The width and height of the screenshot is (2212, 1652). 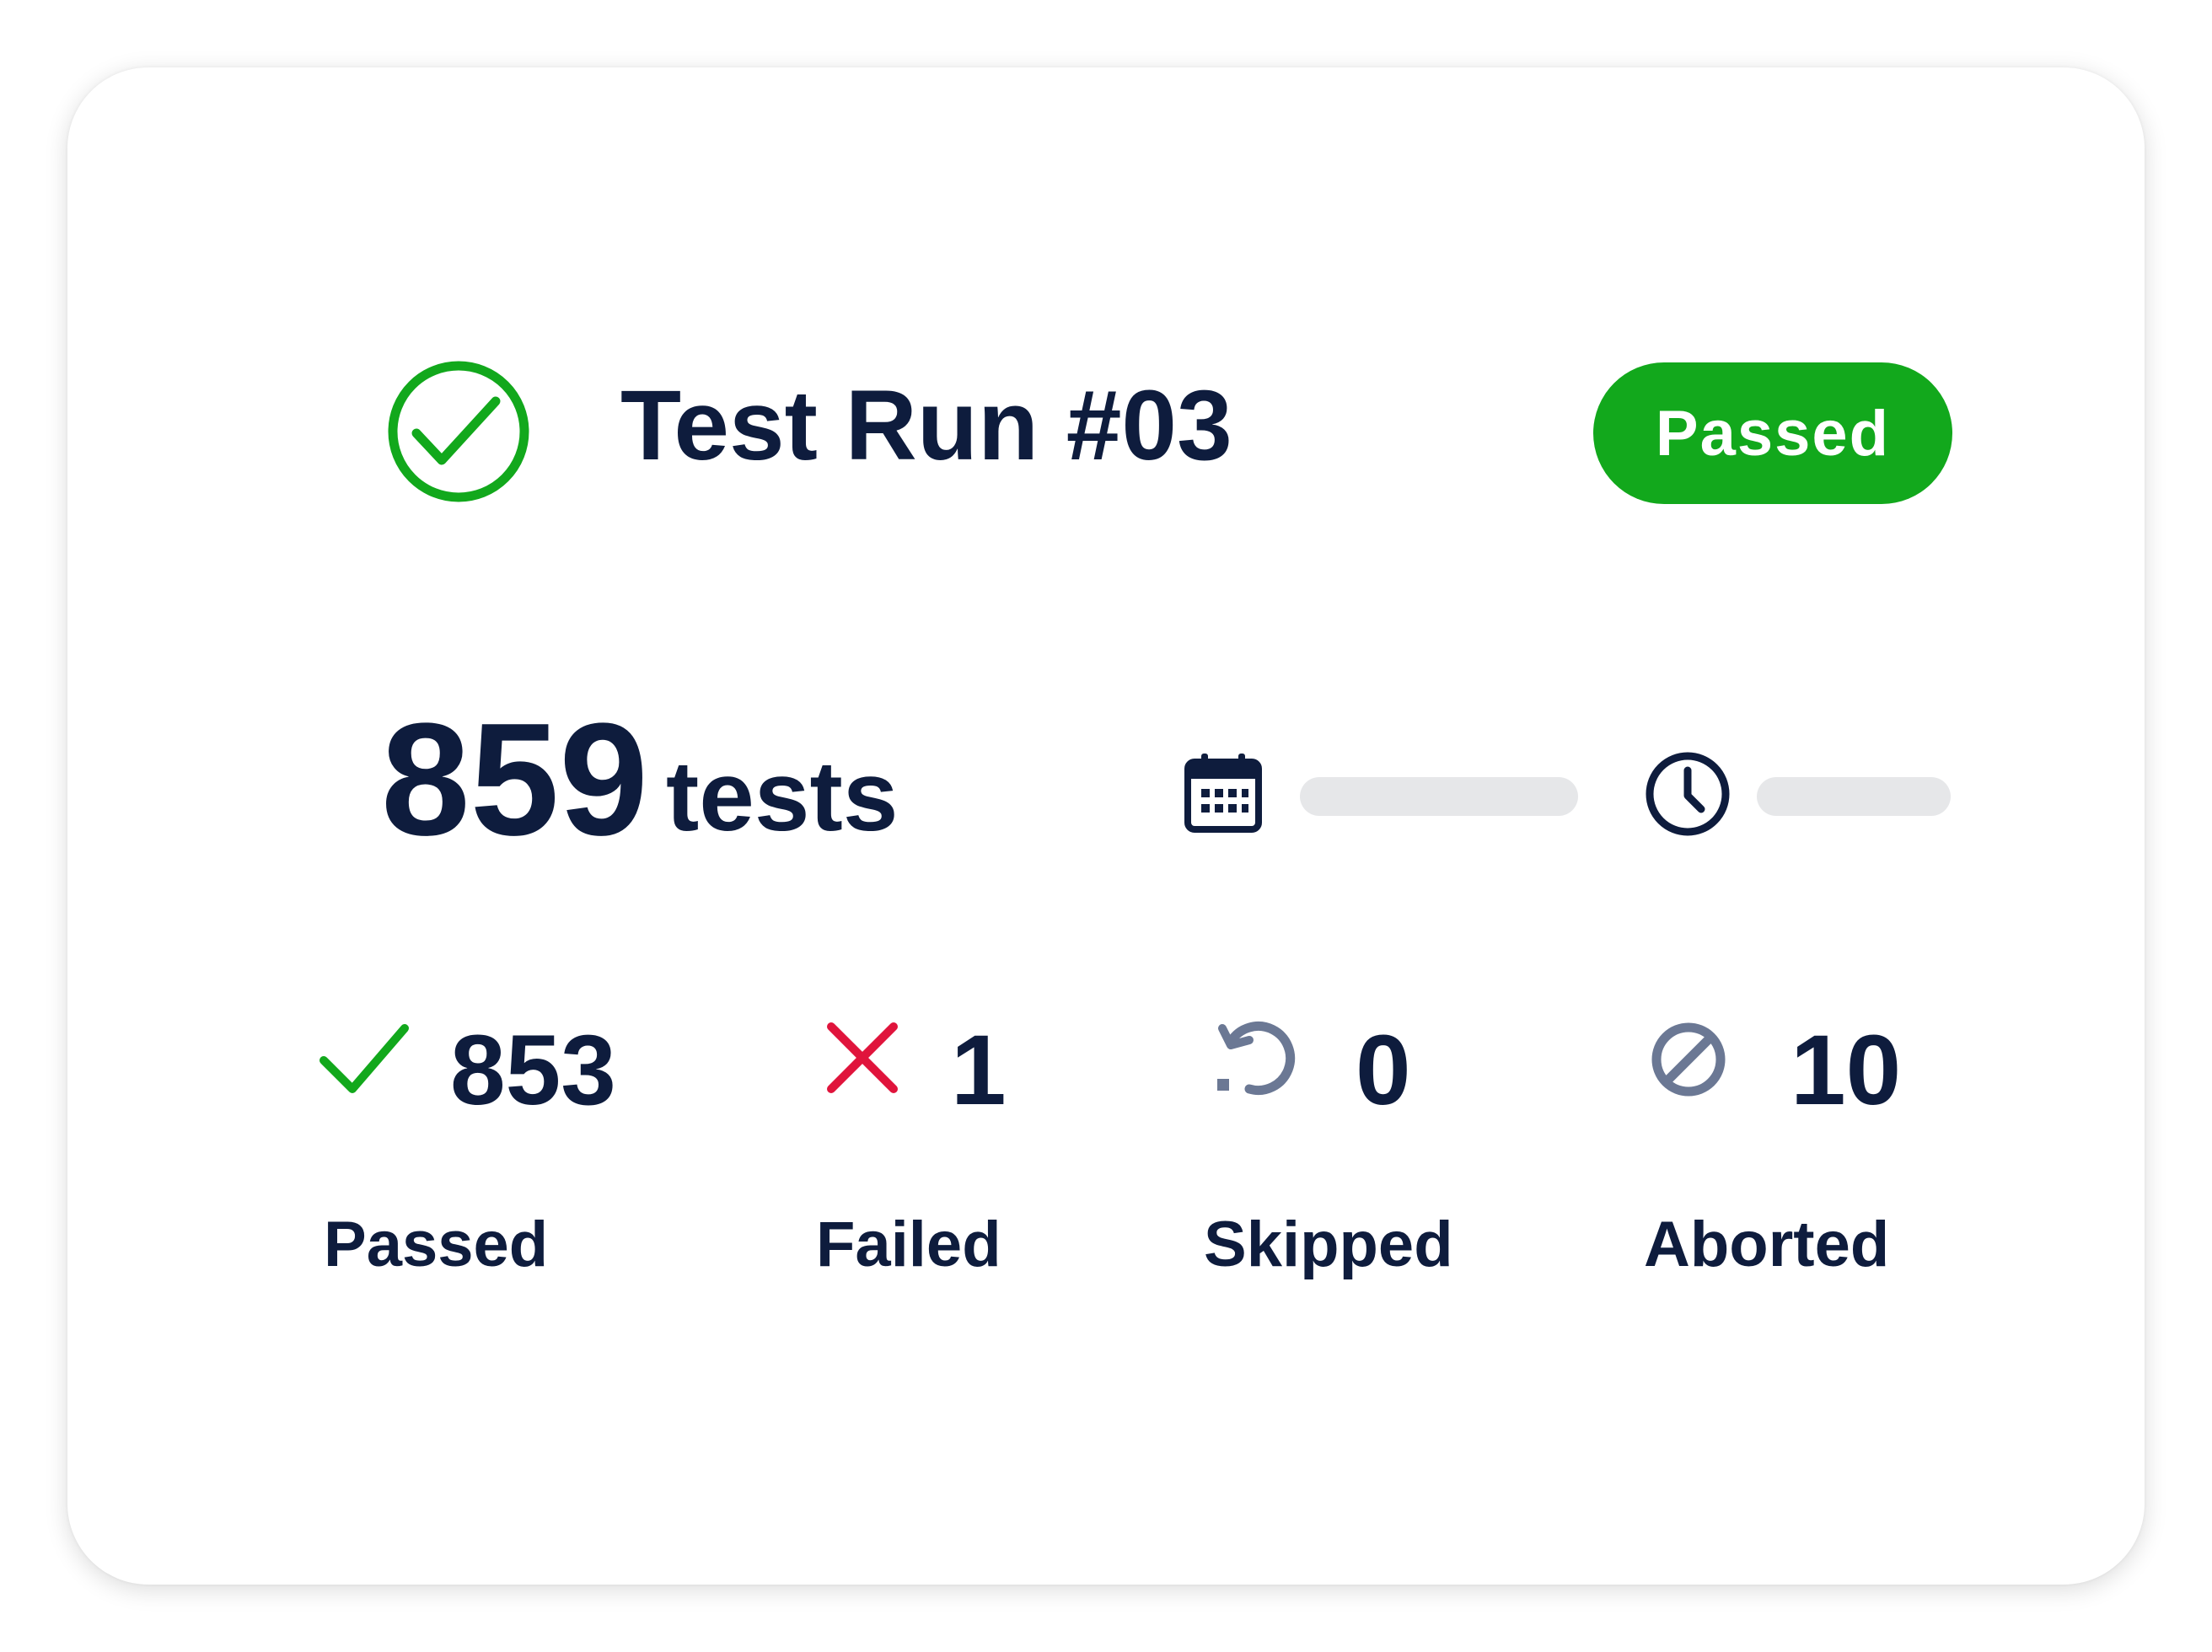 What do you see at coordinates (1688, 794) in the screenshot?
I see `clock-icon` at bounding box center [1688, 794].